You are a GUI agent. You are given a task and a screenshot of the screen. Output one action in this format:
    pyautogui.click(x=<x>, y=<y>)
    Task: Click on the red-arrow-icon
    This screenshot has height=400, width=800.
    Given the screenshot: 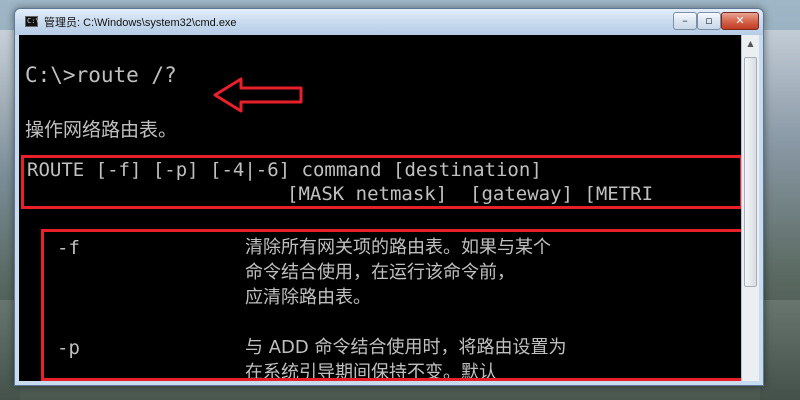 What is the action you would take?
    pyautogui.click(x=258, y=95)
    